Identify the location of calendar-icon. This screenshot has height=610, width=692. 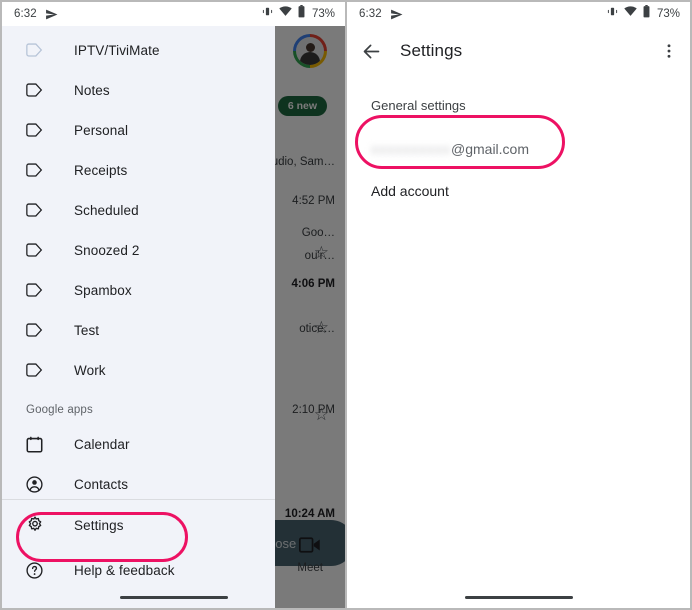
(39, 444).